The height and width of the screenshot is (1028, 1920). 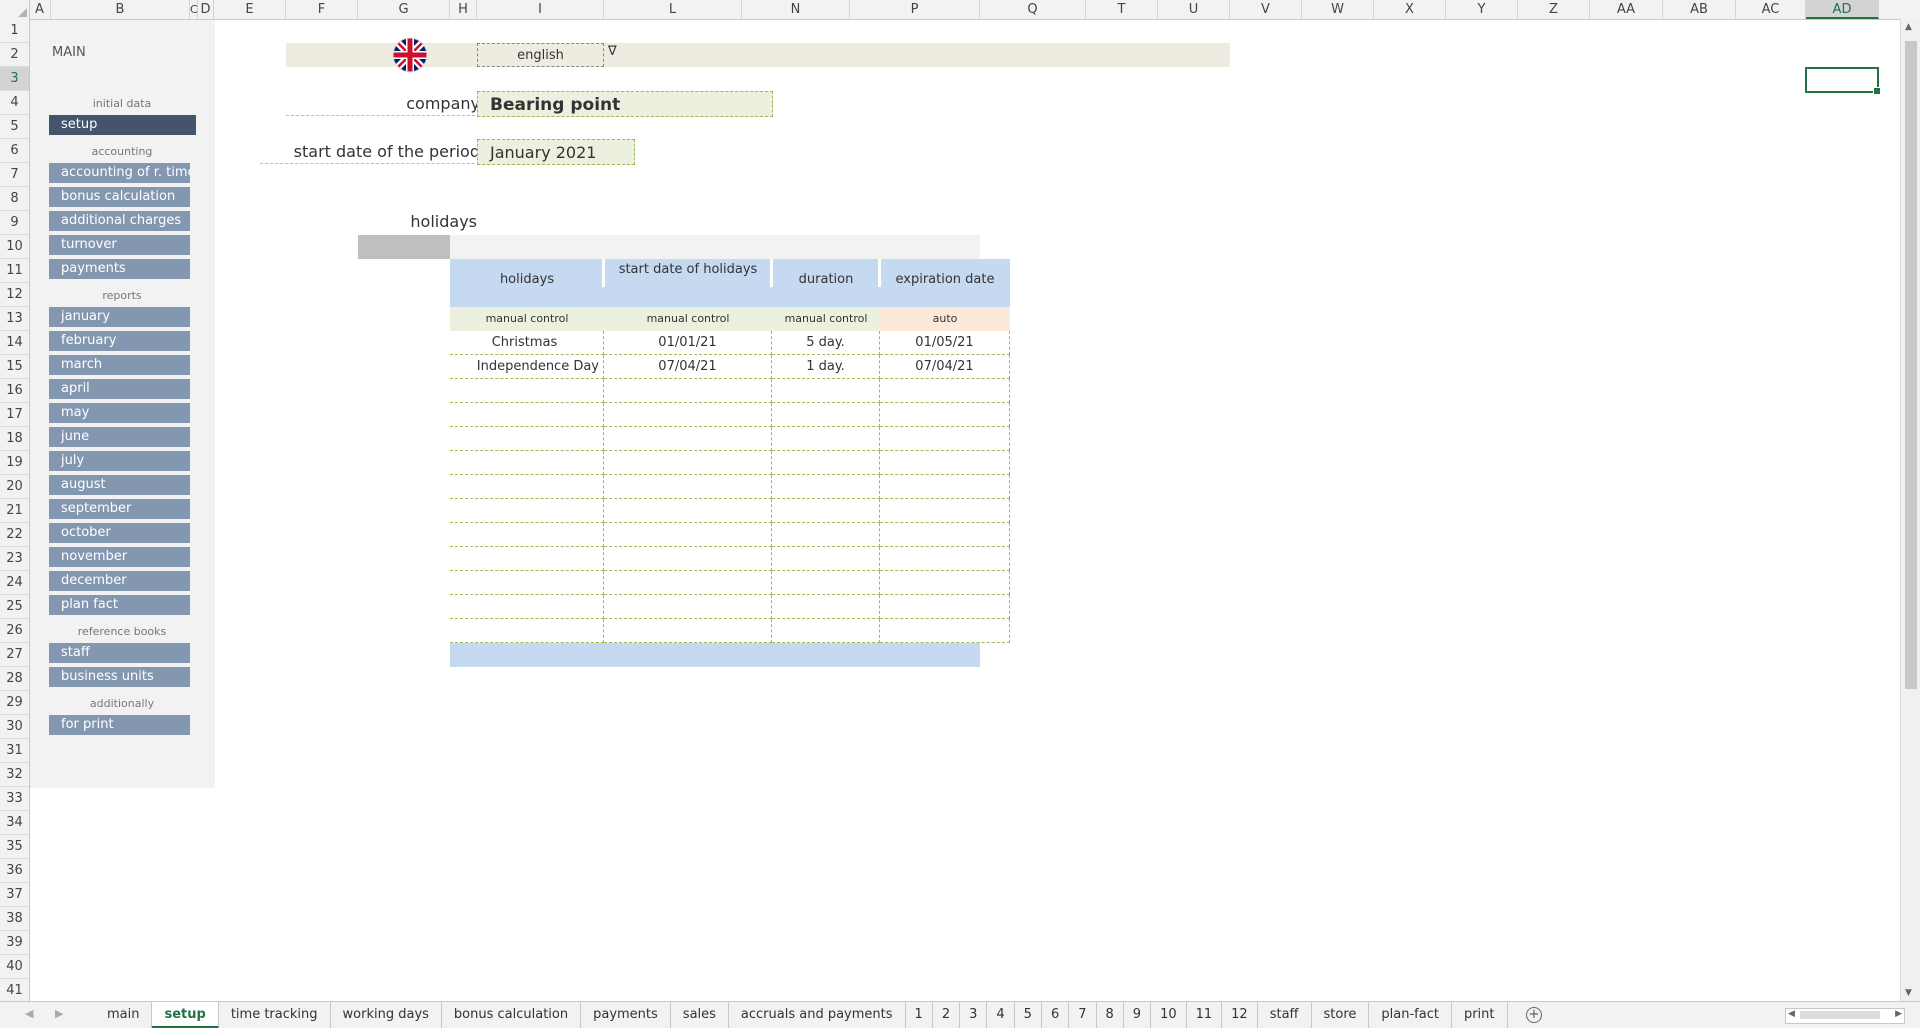 What do you see at coordinates (119, 245) in the screenshot?
I see `nav-turnover-button: turnover` at bounding box center [119, 245].